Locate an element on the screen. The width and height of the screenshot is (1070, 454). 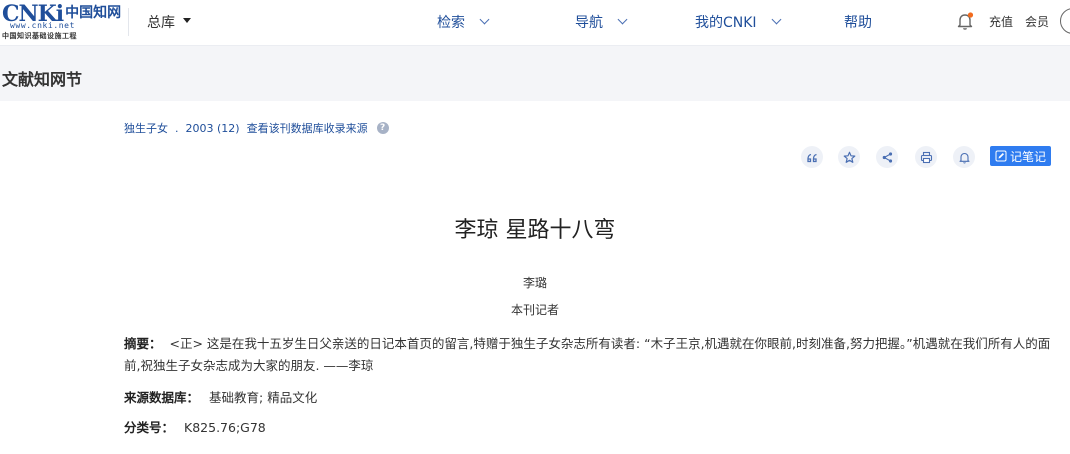
caret-down-icon is located at coordinates (187, 20).